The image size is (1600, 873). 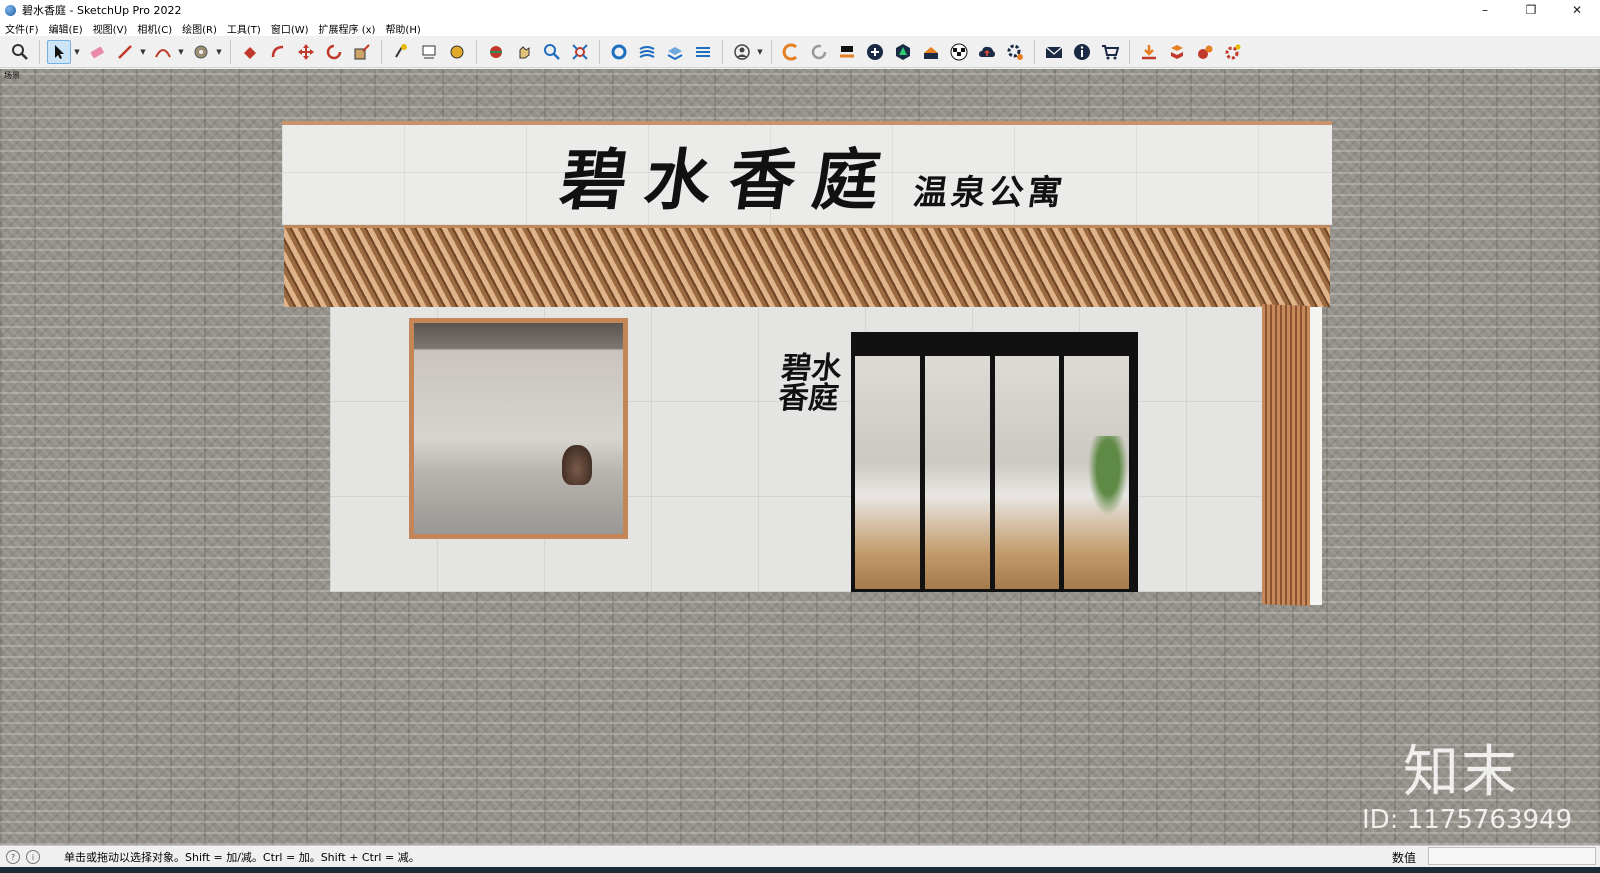 I want to click on chess-icon, so click(x=959, y=52).